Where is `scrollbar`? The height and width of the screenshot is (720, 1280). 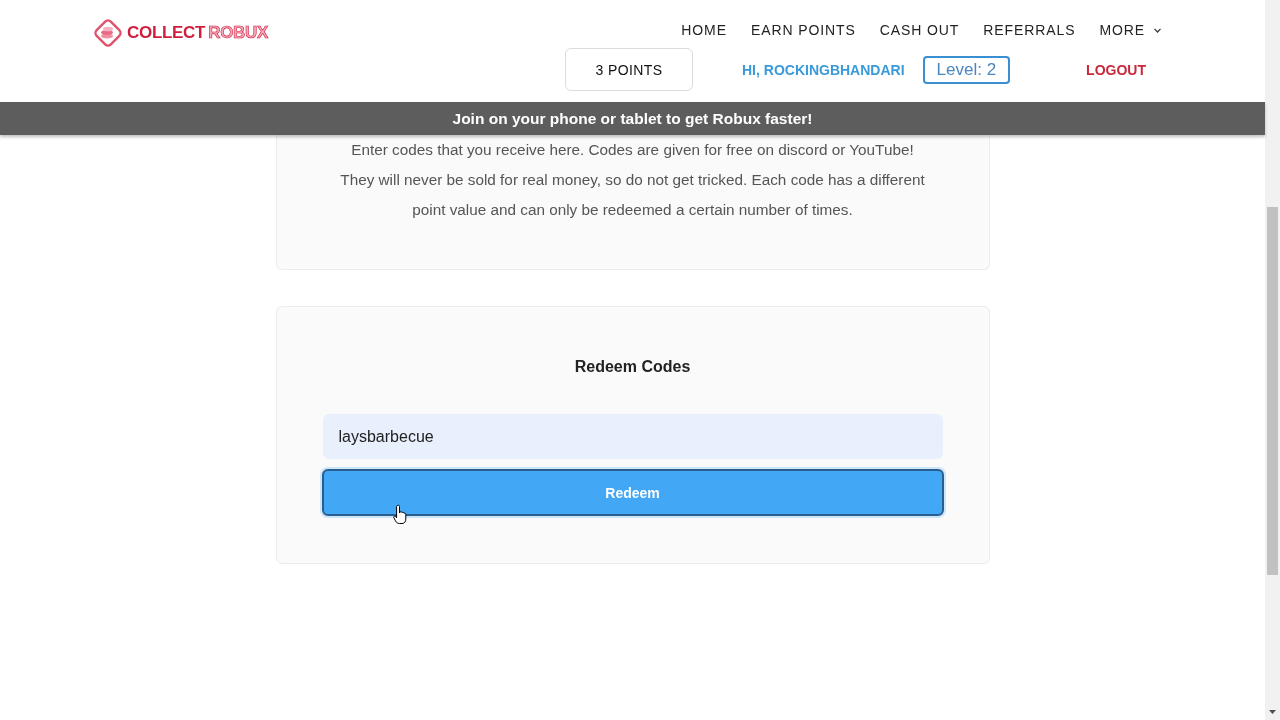 scrollbar is located at coordinates (1272, 360).